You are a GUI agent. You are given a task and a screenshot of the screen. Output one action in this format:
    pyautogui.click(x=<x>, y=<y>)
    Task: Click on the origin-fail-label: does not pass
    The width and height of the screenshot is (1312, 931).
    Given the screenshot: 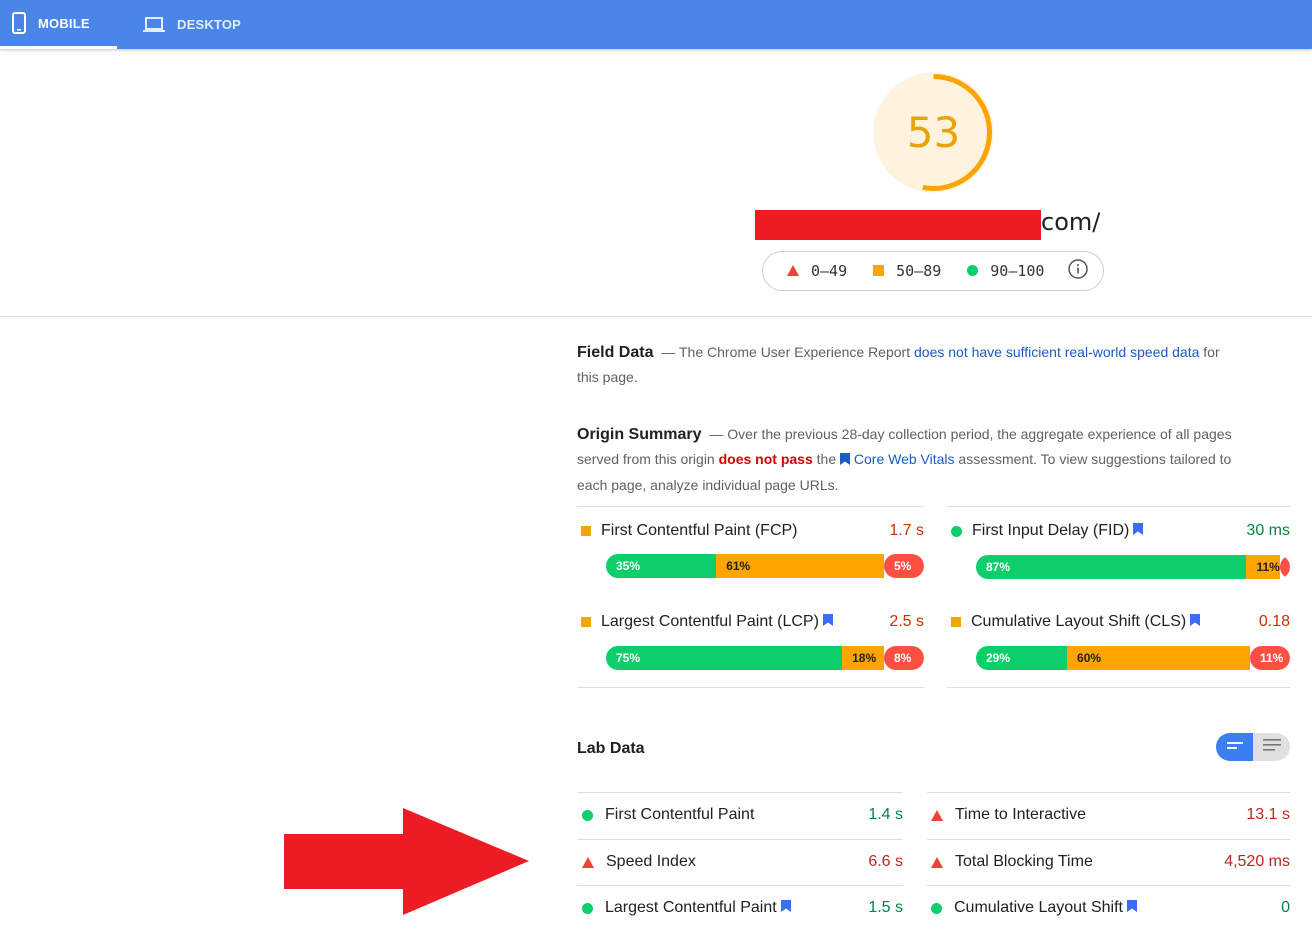 What is the action you would take?
    pyautogui.click(x=765, y=459)
    